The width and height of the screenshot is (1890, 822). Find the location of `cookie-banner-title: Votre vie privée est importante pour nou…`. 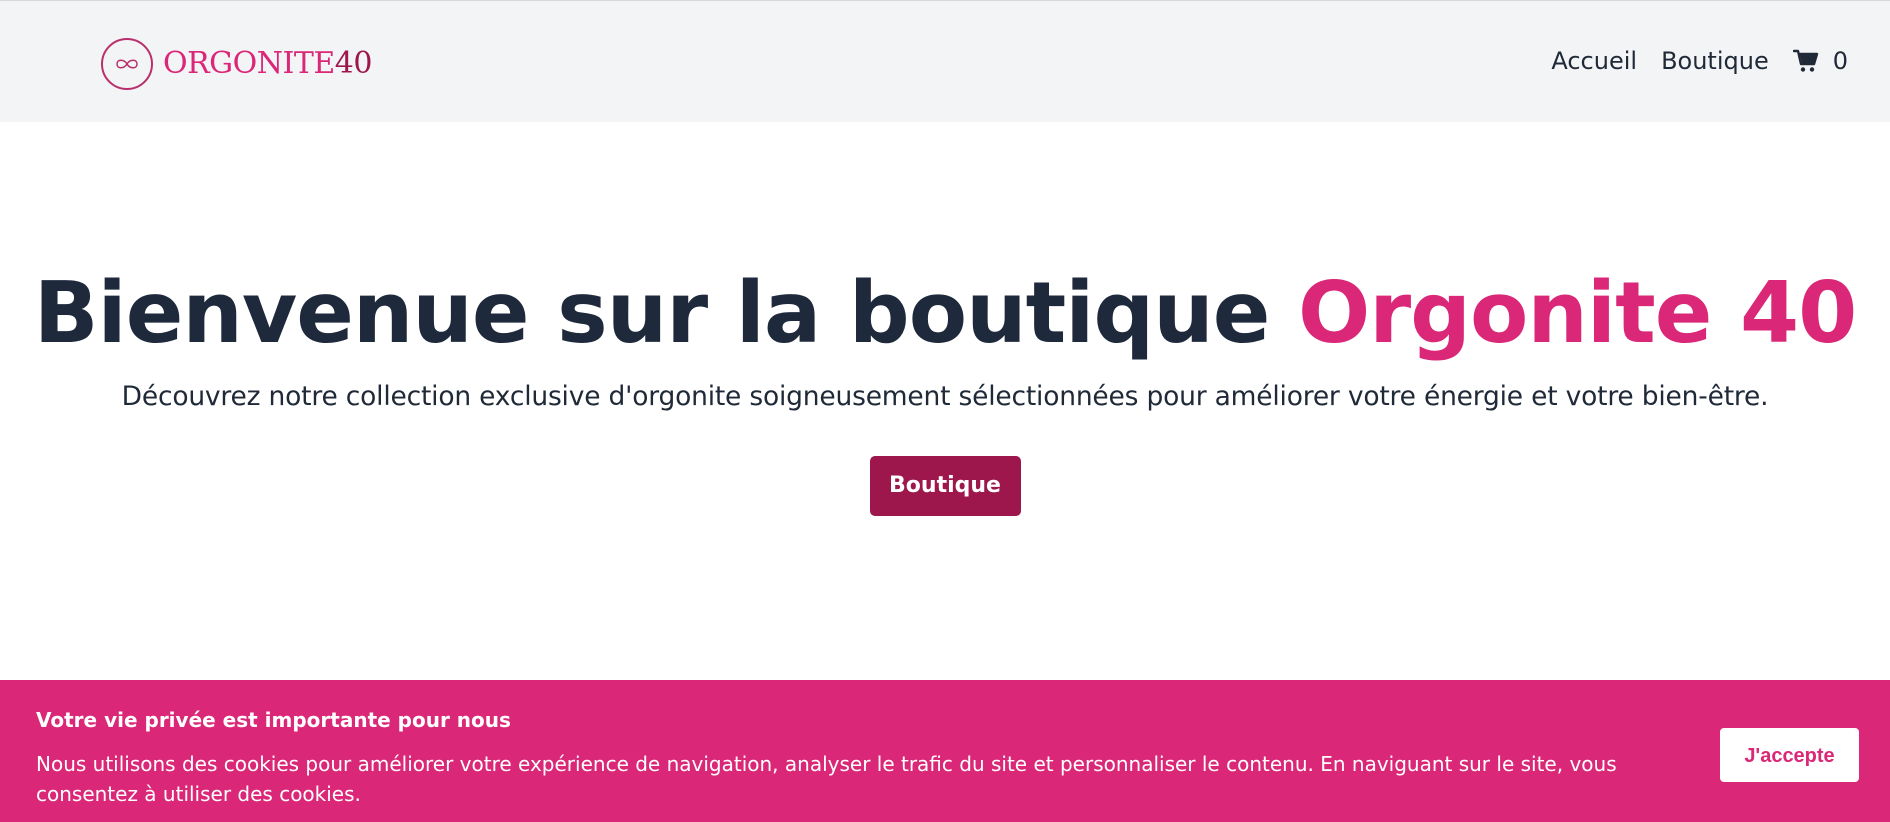

cookie-banner-title: Votre vie privée est importante pour nou… is located at coordinates (273, 720).